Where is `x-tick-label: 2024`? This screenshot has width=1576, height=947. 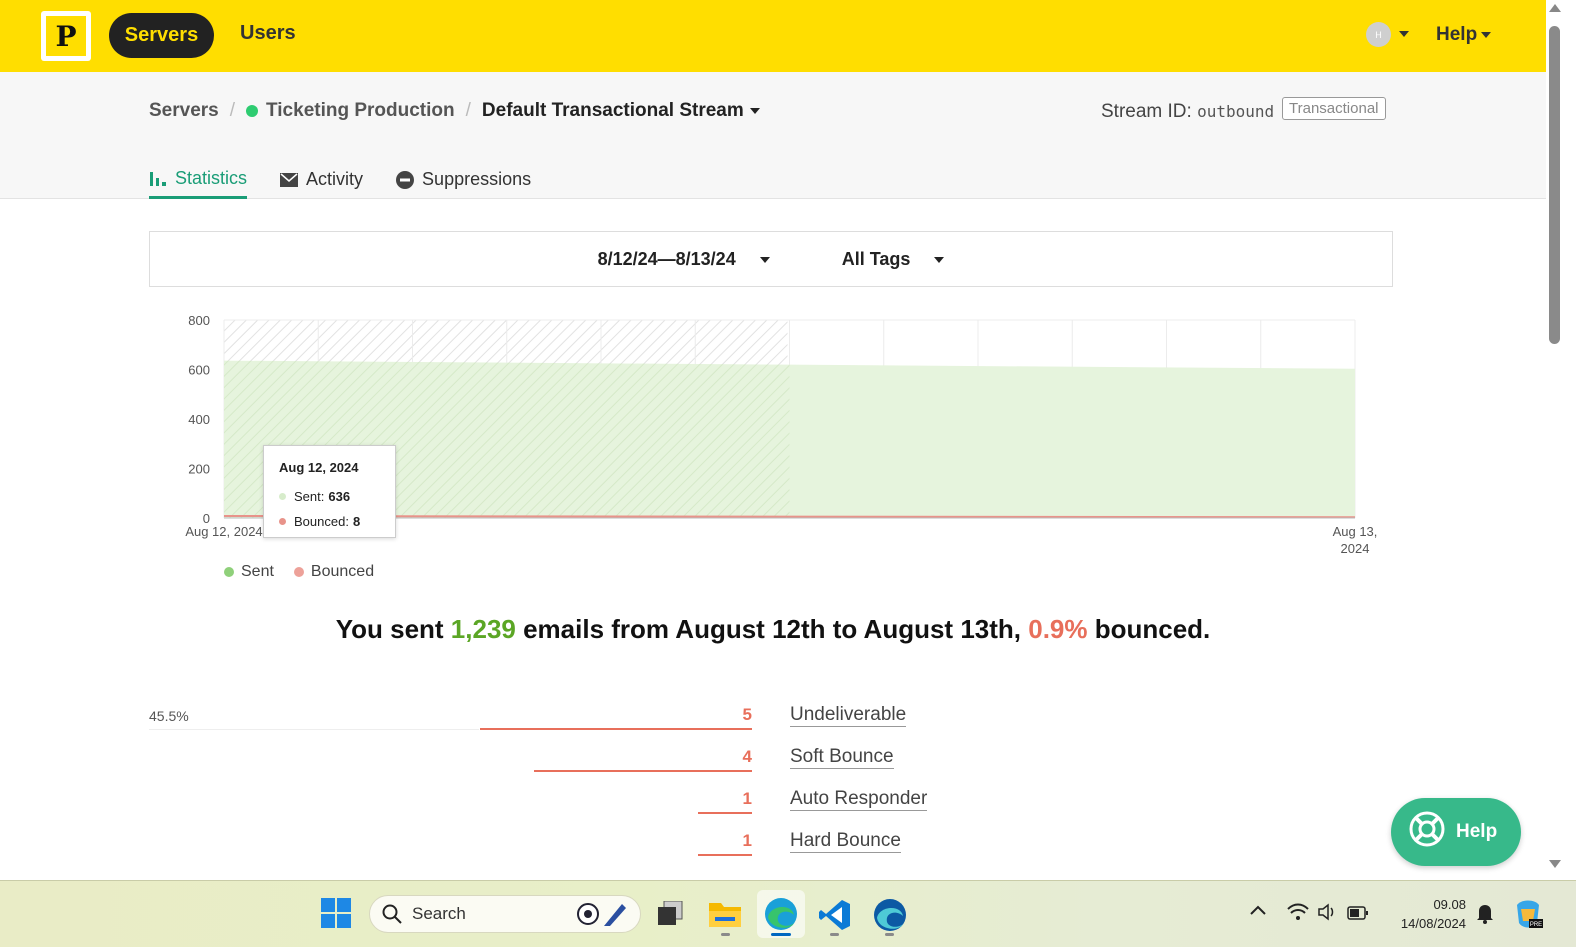 x-tick-label: 2024 is located at coordinates (1355, 548).